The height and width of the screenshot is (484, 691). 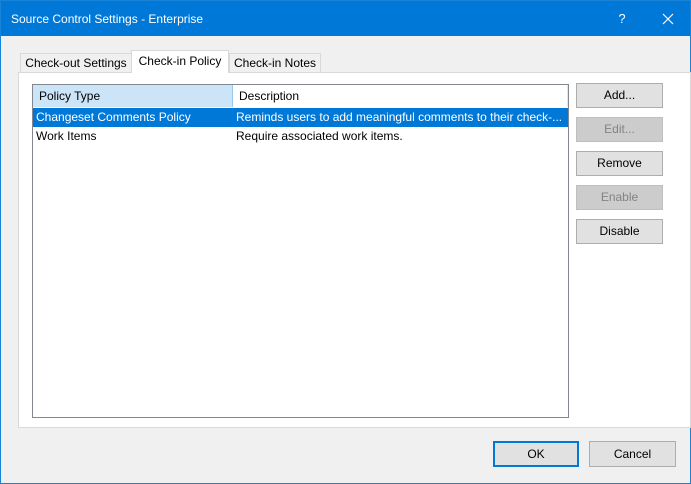 What do you see at coordinates (107, 19) in the screenshot?
I see `window-title: Source Control Settings - Enterprise` at bounding box center [107, 19].